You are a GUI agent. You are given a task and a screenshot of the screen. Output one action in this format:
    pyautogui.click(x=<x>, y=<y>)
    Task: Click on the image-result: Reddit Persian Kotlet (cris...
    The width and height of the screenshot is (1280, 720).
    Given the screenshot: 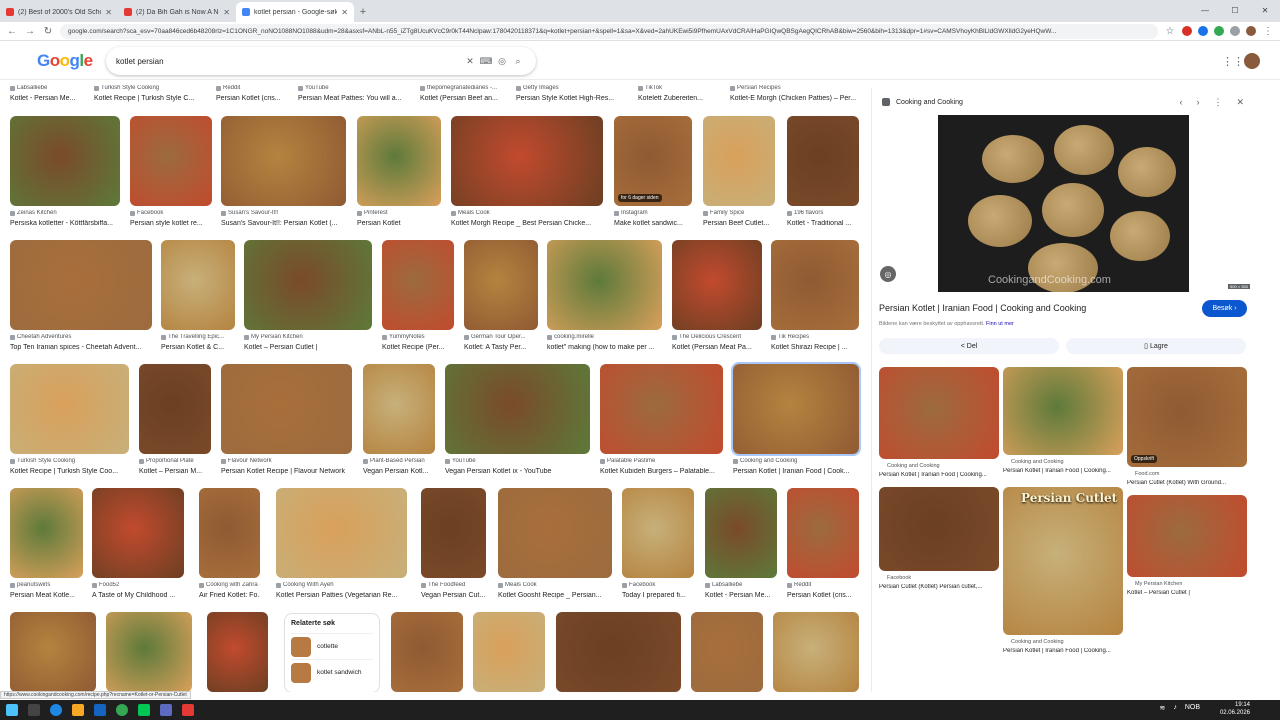 What is the action you would take?
    pyautogui.click(x=823, y=547)
    